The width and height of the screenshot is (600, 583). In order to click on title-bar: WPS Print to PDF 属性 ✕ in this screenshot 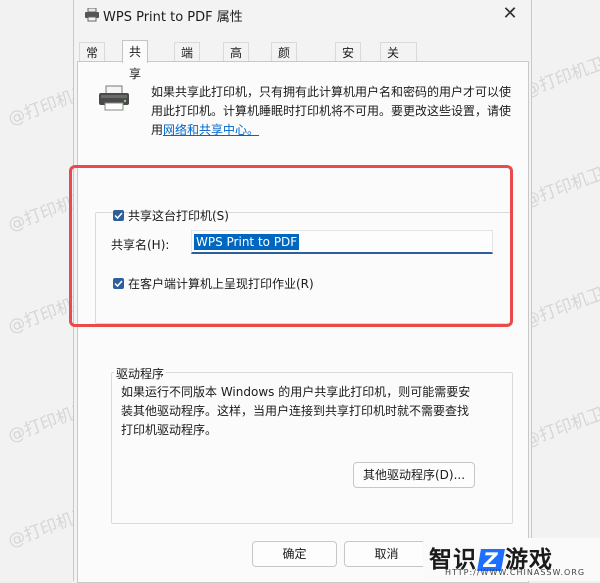, I will do `click(302, 15)`.